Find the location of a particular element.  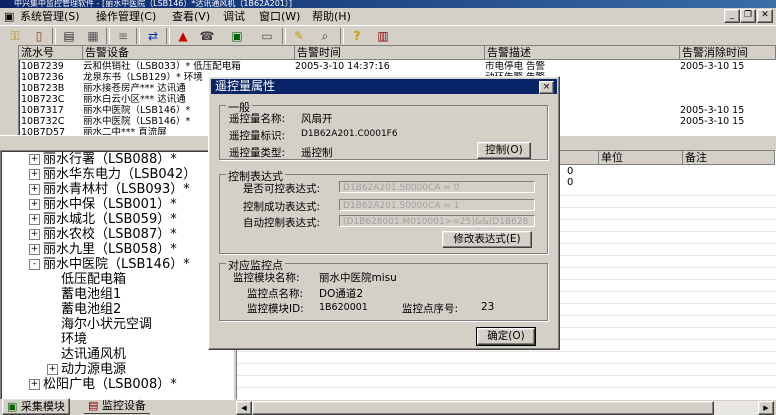

alarm-cell: 10B732C is located at coordinates (43, 121).